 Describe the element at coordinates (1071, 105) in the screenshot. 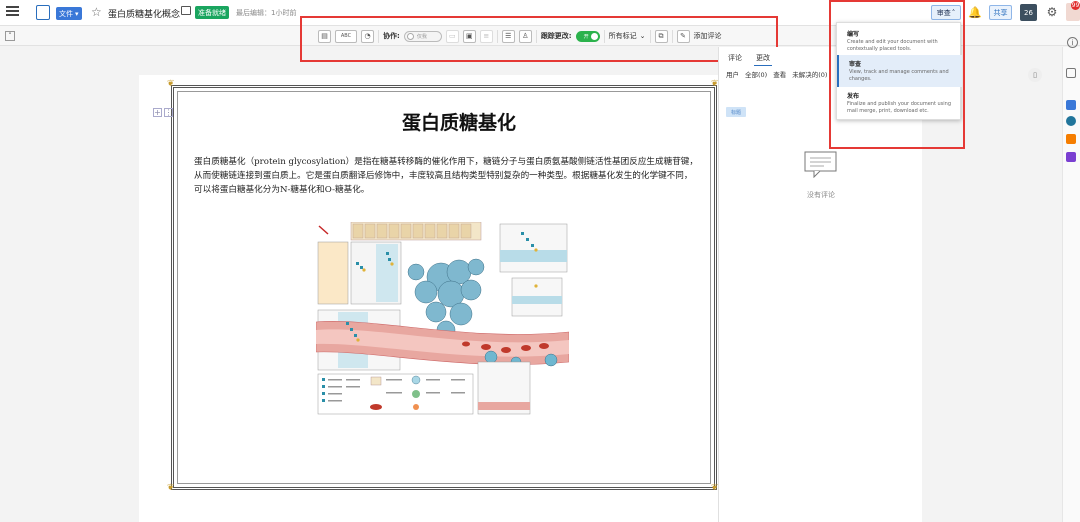

I see `pen-extension-icon` at that location.